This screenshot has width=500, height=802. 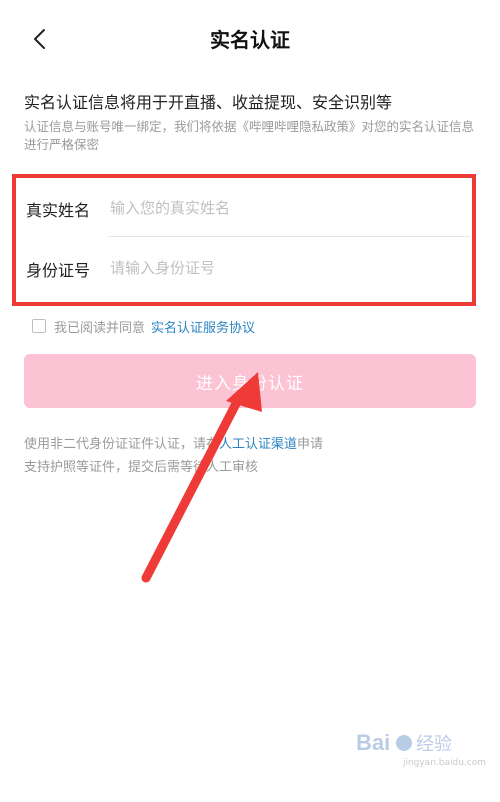 I want to click on agreement-row: 我已阅读并同意 实名认证服务协议, so click(x=143, y=326).